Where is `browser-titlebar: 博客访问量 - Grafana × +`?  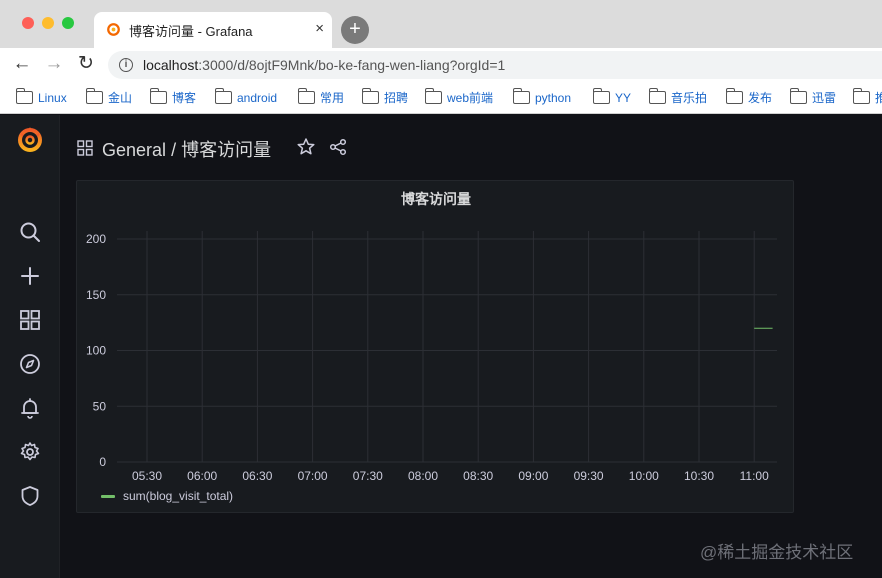 browser-titlebar: 博客访问量 - Grafana × + is located at coordinates (441, 24).